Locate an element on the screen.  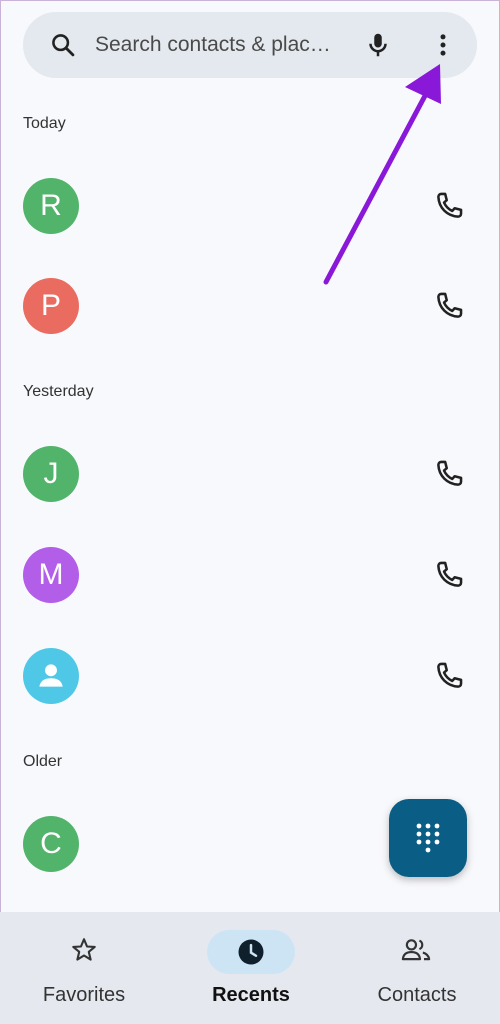
bottom-navigation: Favorites Recents Contacts is located at coordinates (250, 968).